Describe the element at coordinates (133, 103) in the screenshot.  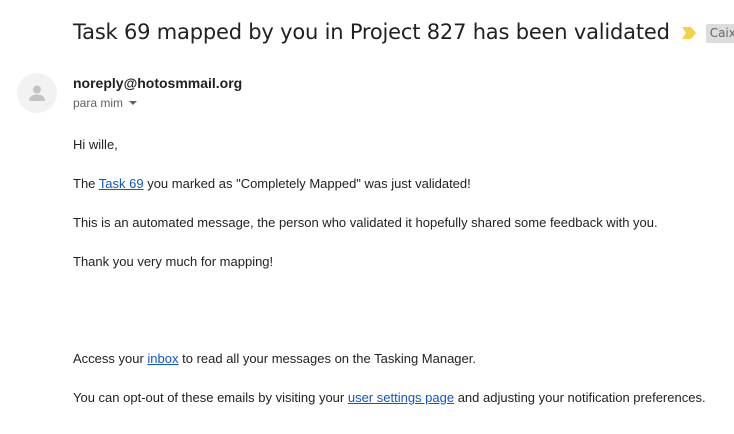
I see `chevron-down-icon` at that location.